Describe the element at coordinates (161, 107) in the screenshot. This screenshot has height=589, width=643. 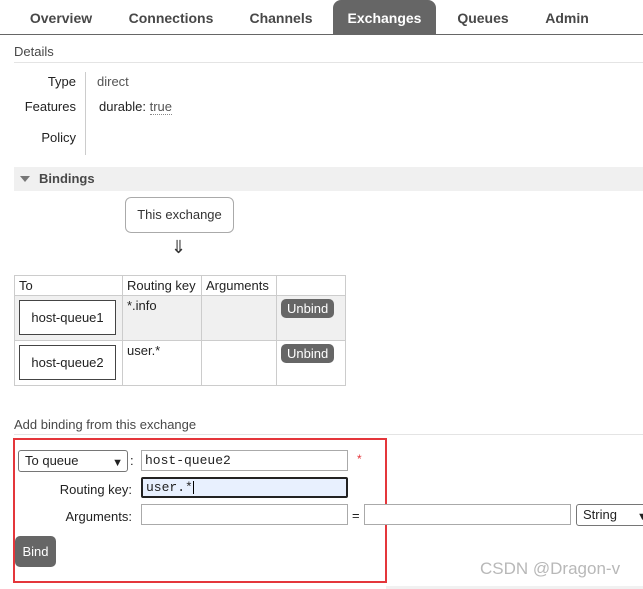
I see `durable-value: true` at that location.